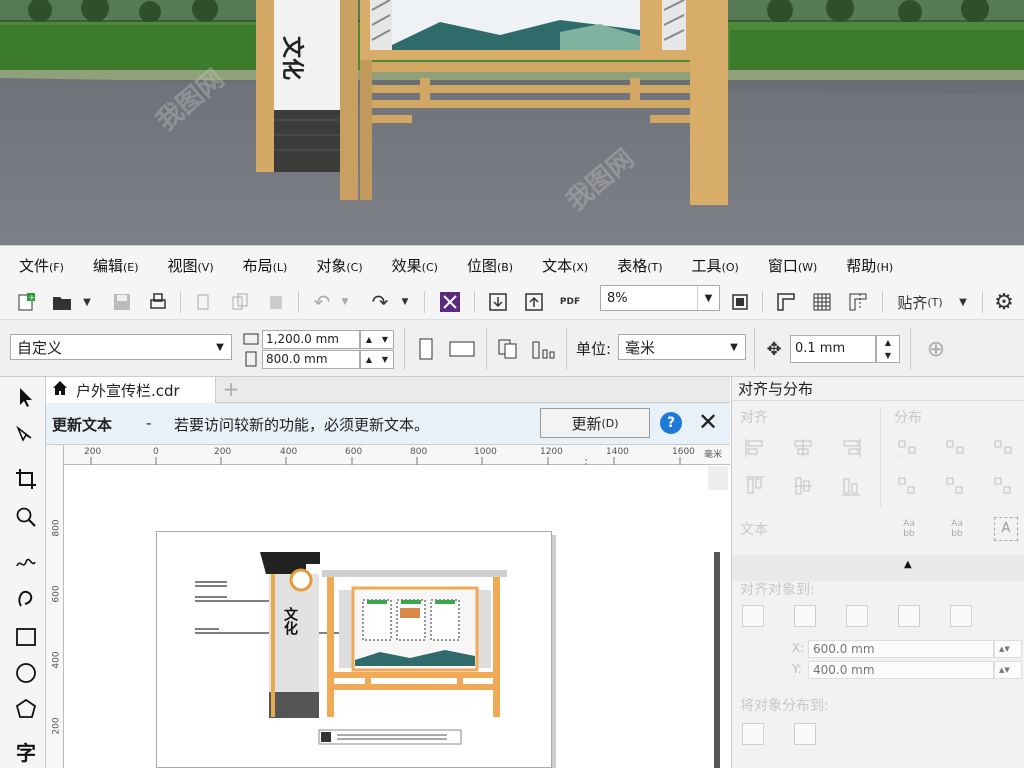 This screenshot has height=768, width=1024. What do you see at coordinates (786, 302) in the screenshot?
I see `rulers-icon` at bounding box center [786, 302].